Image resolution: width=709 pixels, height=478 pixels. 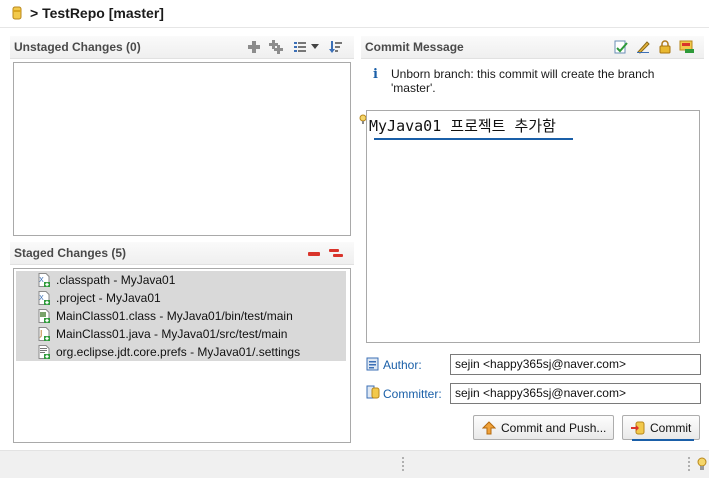 I want to click on commit-icon, so click(x=638, y=427).